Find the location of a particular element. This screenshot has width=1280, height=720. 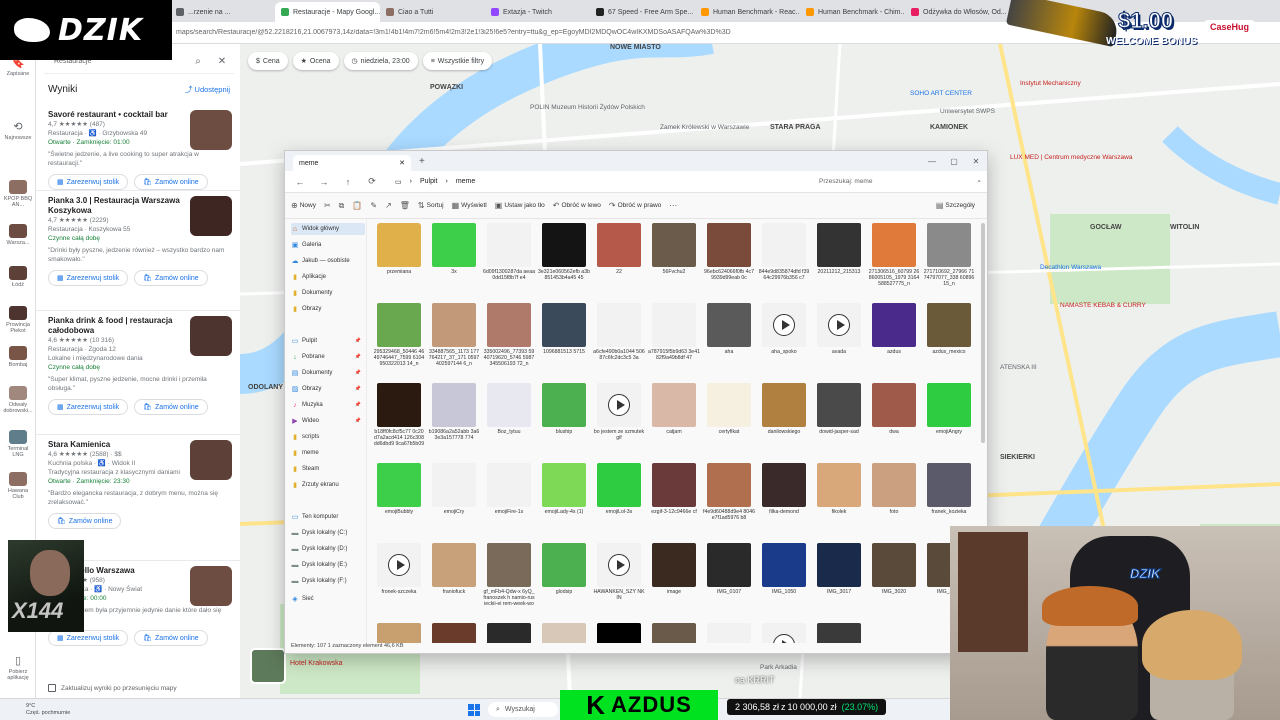

file-item: a787915f5b9d63 3e4182f9a49b8df 47 is located at coordinates (674, 335).